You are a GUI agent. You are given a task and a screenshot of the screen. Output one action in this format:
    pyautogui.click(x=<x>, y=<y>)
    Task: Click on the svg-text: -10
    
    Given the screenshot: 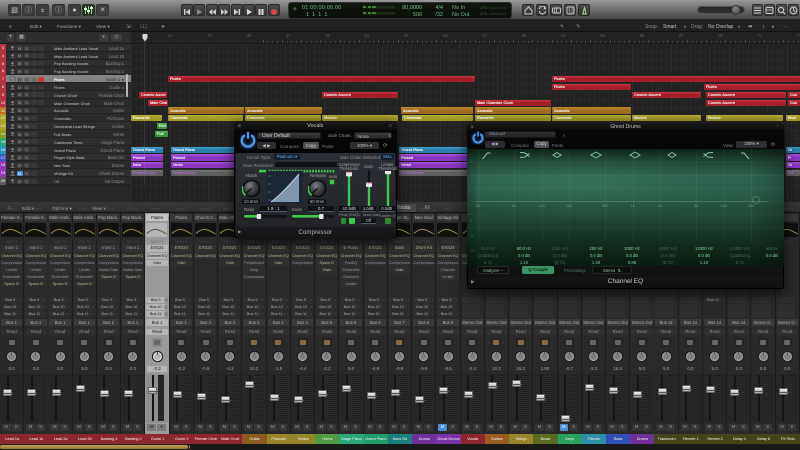 What is the action you would take?
    pyautogui.click(x=269, y=200)
    